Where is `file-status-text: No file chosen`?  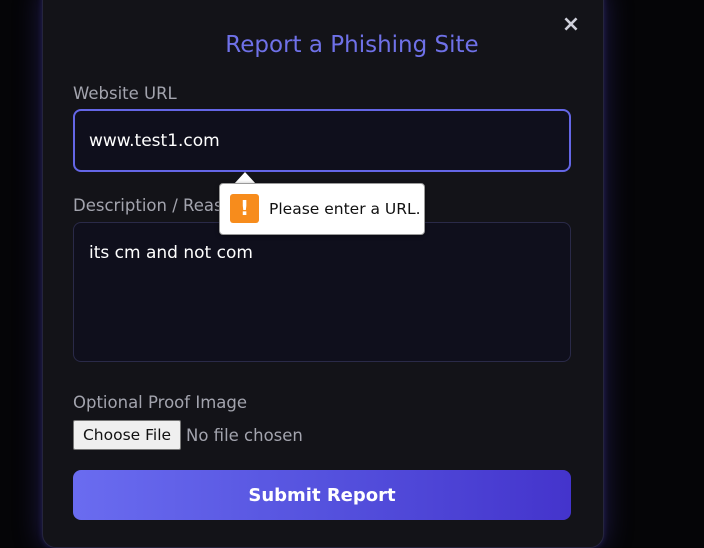
file-status-text: No file chosen is located at coordinates (244, 435).